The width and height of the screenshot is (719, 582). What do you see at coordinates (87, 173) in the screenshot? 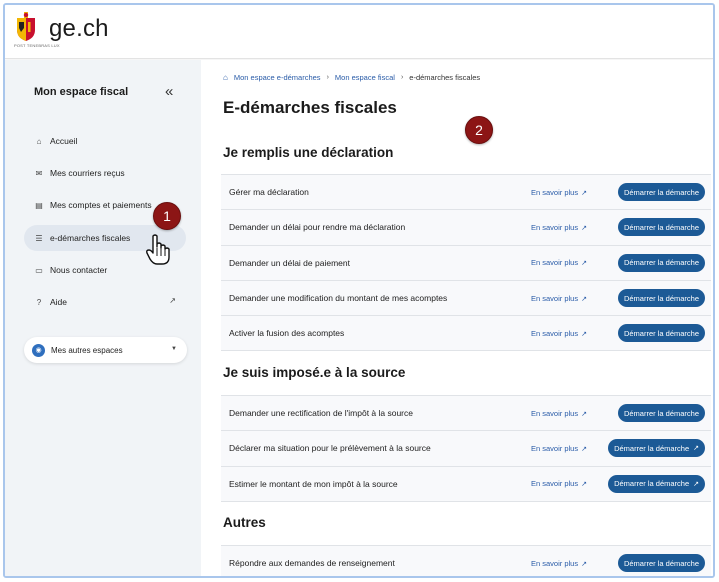
I see `sidebar-item-label: Mes courriers reçus` at bounding box center [87, 173].